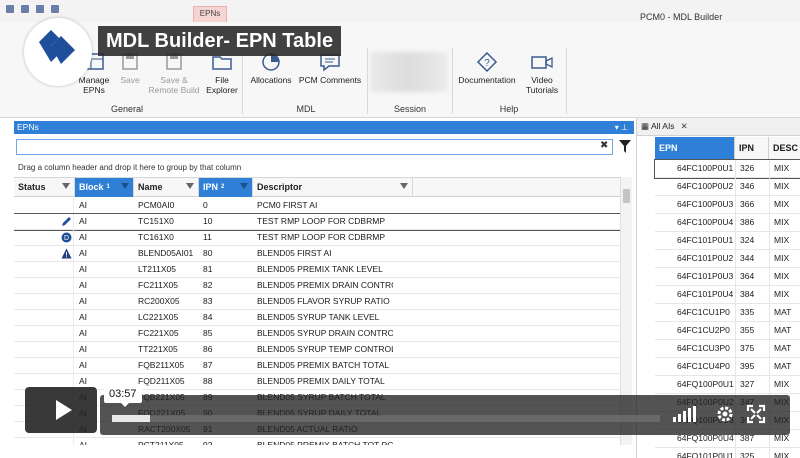 This screenshot has width=800, height=458. Describe the element at coordinates (604, 145) in the screenshot. I see `clear-search-icon: ✖` at that location.